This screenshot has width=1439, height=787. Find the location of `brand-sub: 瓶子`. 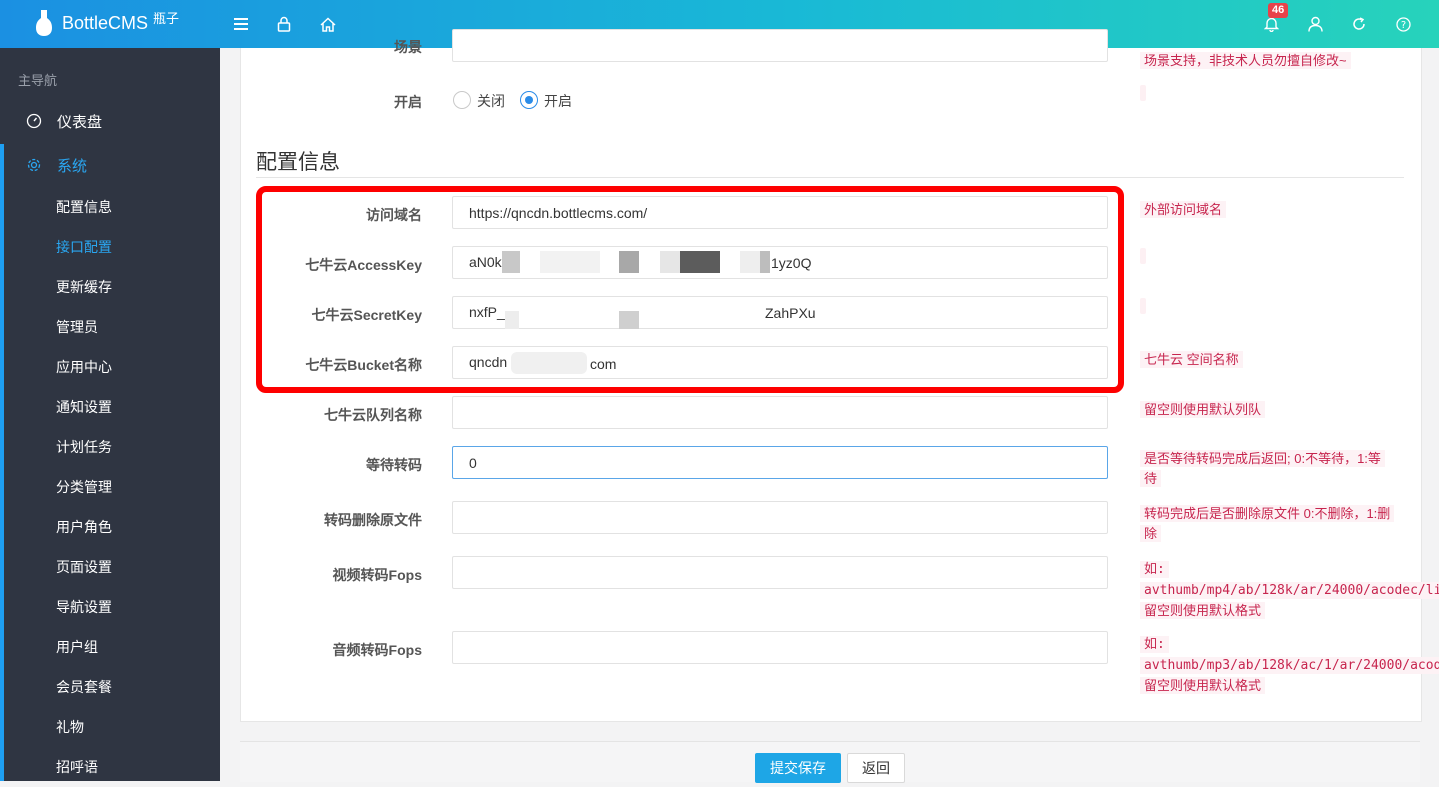

brand-sub: 瓶子 is located at coordinates (166, 18).